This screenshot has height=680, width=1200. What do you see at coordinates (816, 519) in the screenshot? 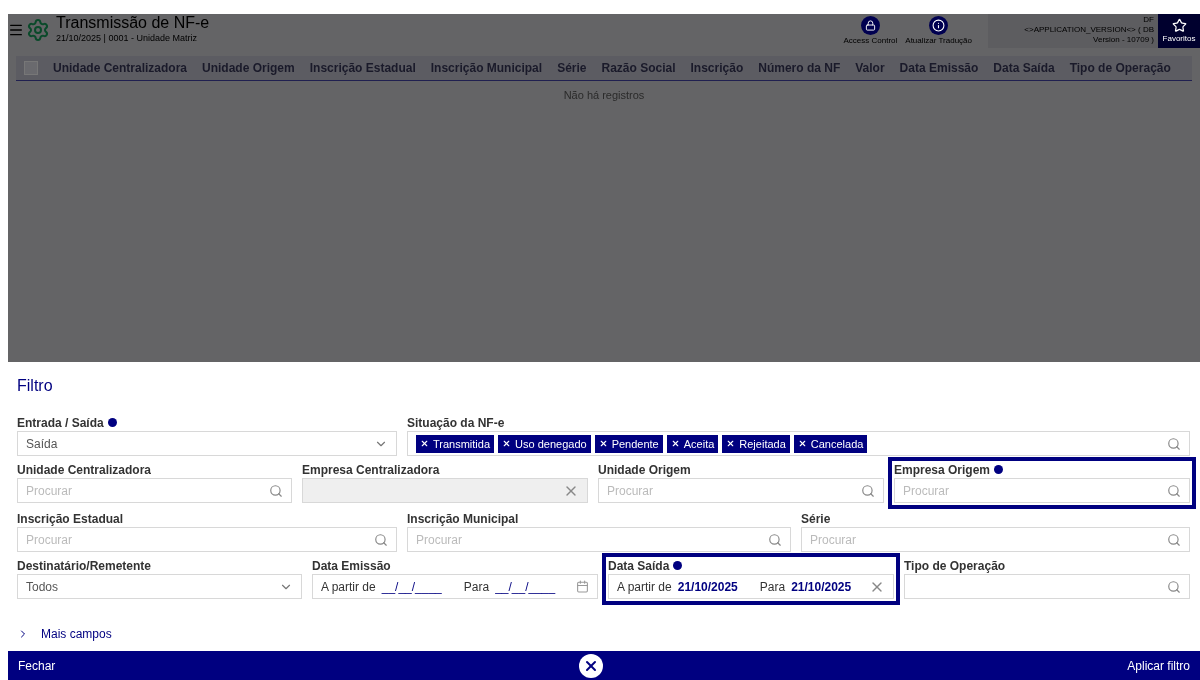
I see `field-label: Série` at bounding box center [816, 519].